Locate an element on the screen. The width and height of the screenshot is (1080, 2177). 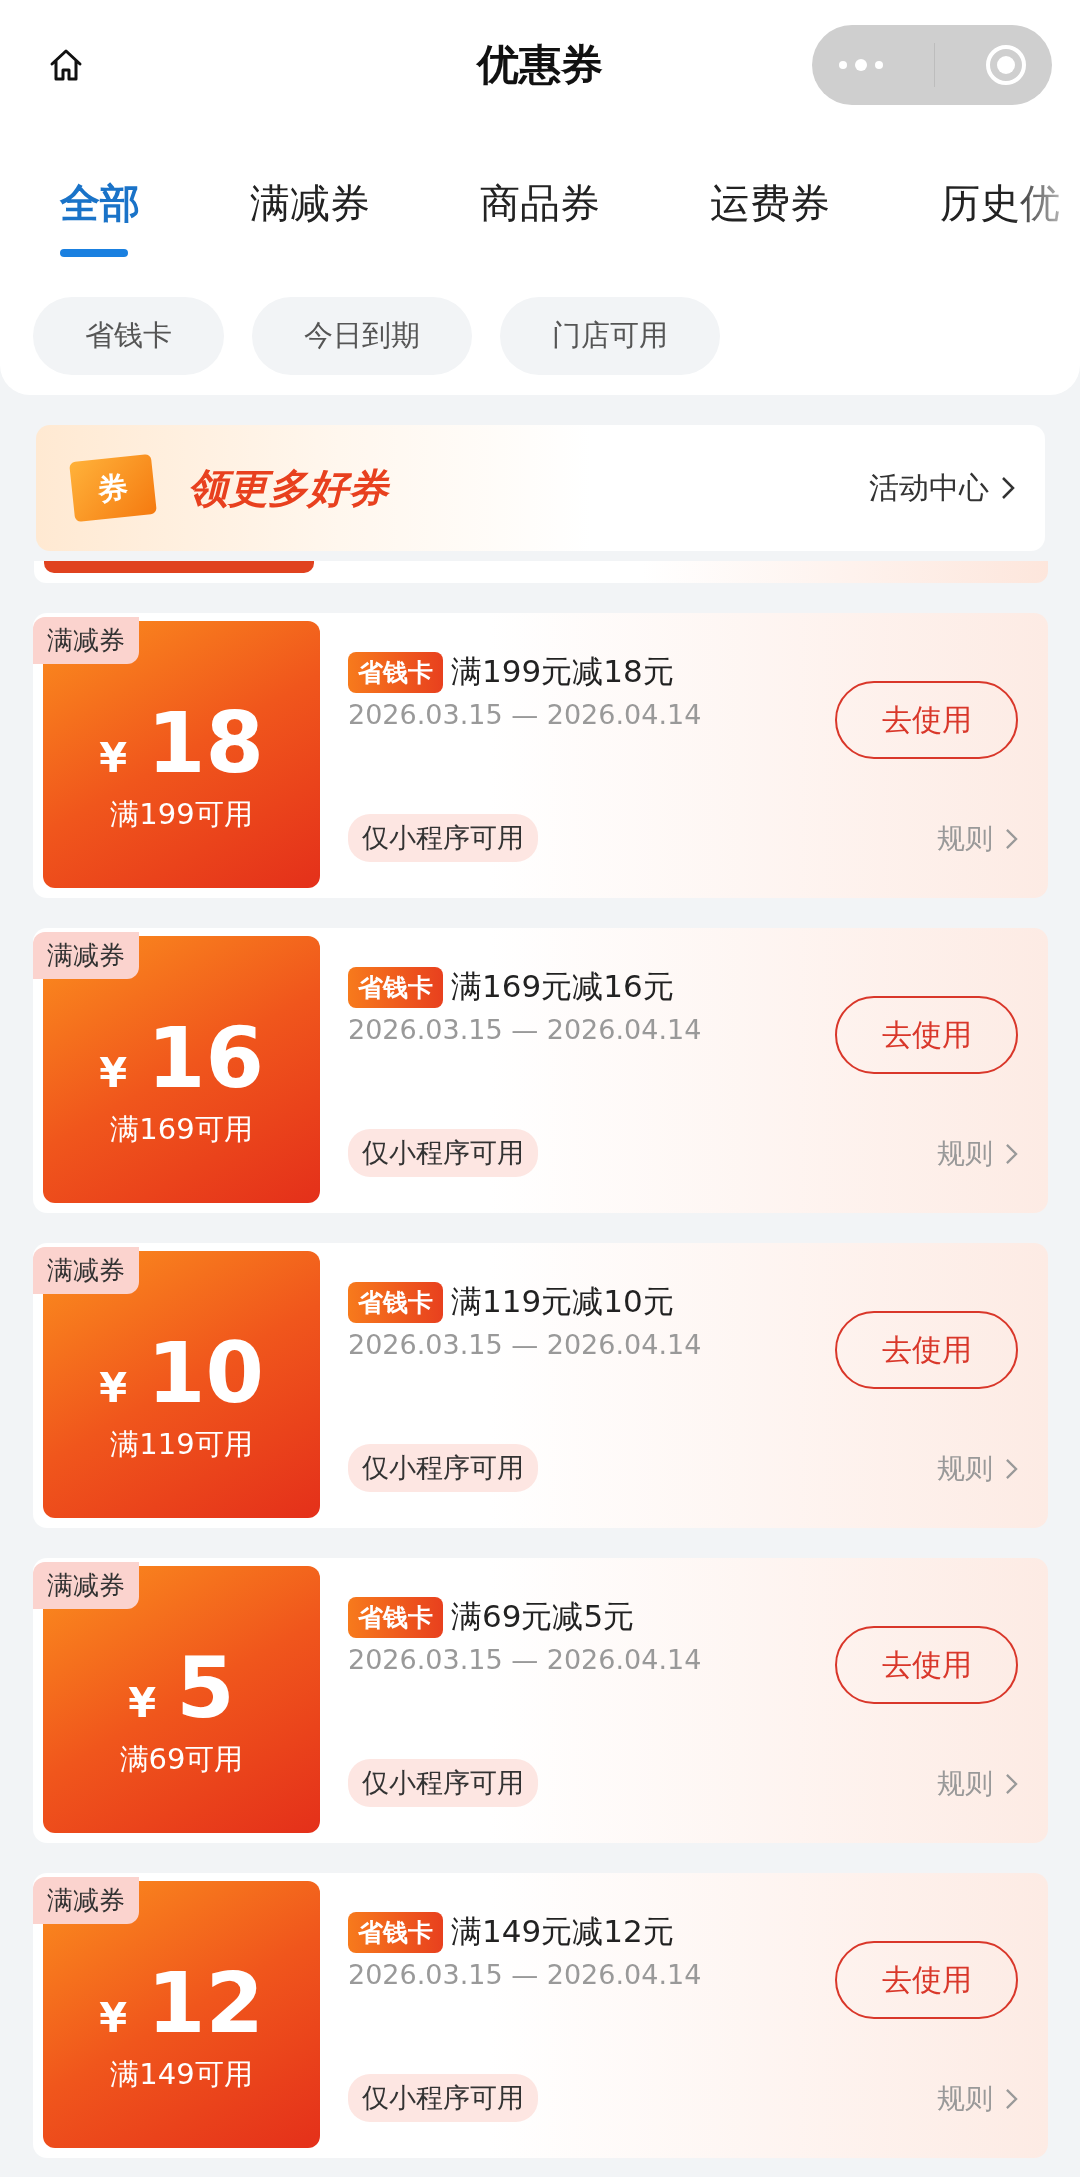
coupon-title: 满199元减18元 is located at coordinates (562, 671).